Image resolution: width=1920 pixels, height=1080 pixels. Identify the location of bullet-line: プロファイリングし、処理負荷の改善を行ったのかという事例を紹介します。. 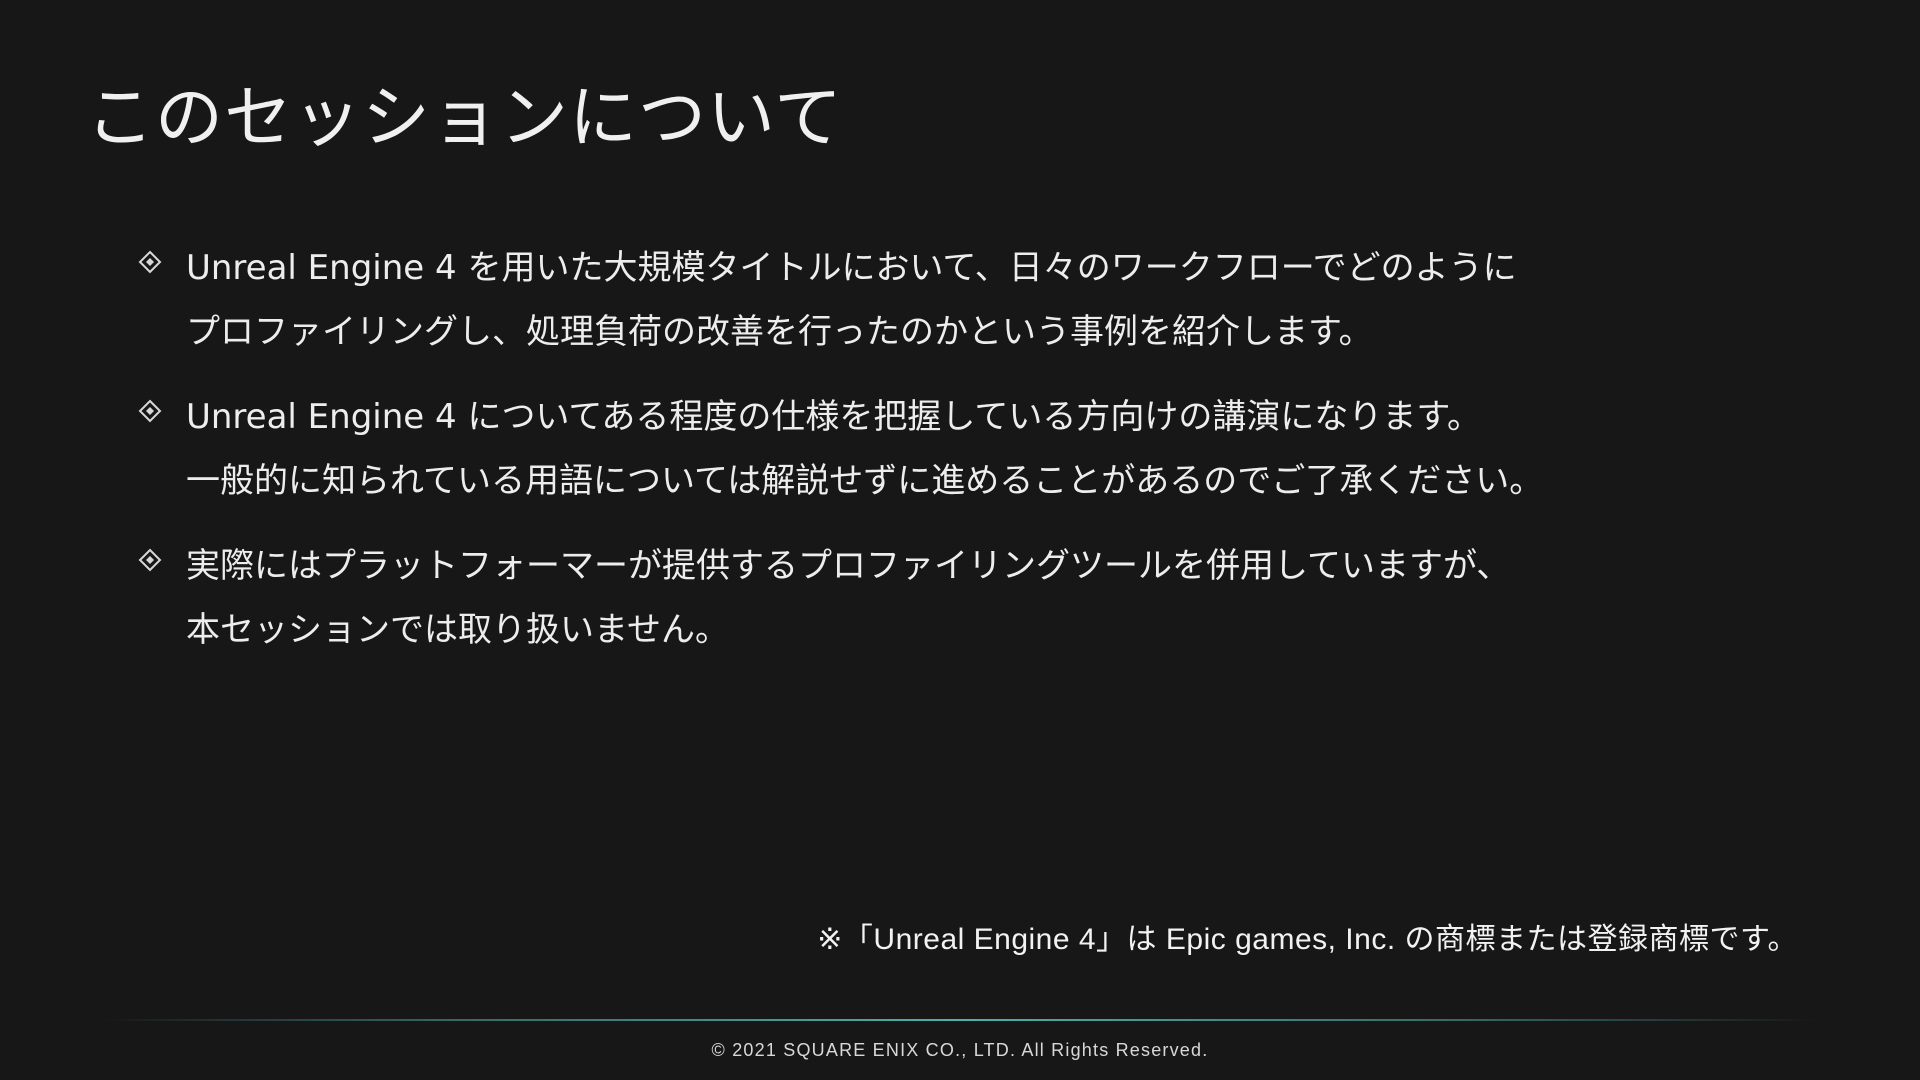
(779, 332).